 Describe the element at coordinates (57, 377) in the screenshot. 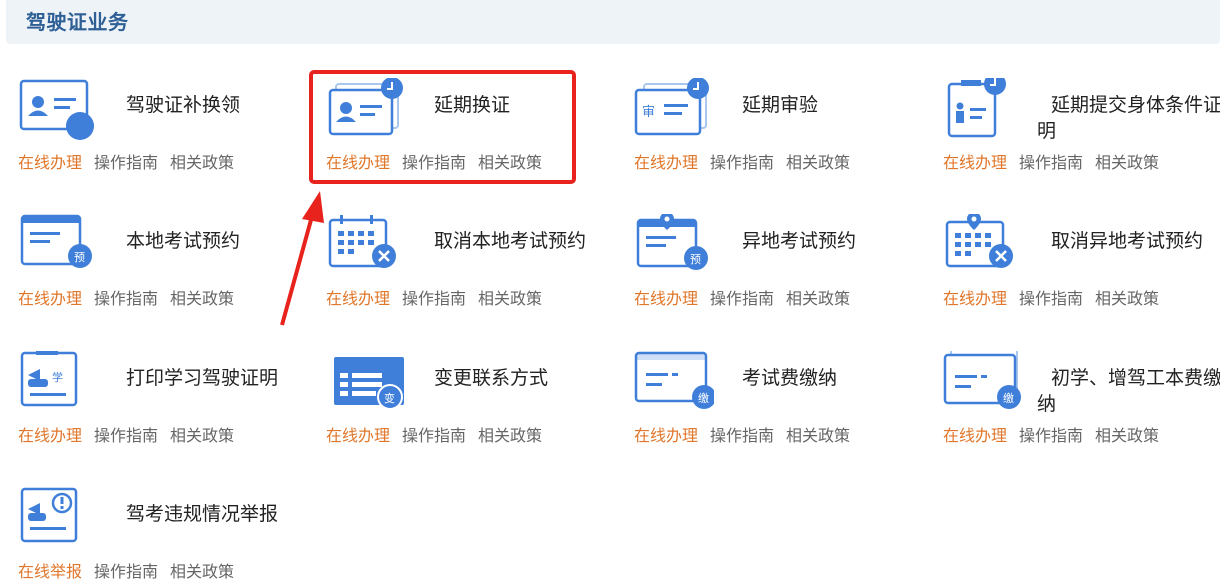

I see `svg-text: 学` at that location.